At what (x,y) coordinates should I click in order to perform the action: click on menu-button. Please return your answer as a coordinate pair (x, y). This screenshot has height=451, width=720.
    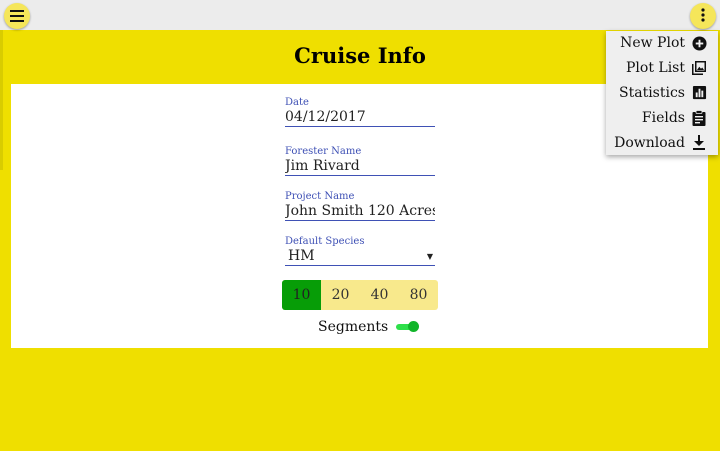
    Looking at the image, I should click on (17, 16).